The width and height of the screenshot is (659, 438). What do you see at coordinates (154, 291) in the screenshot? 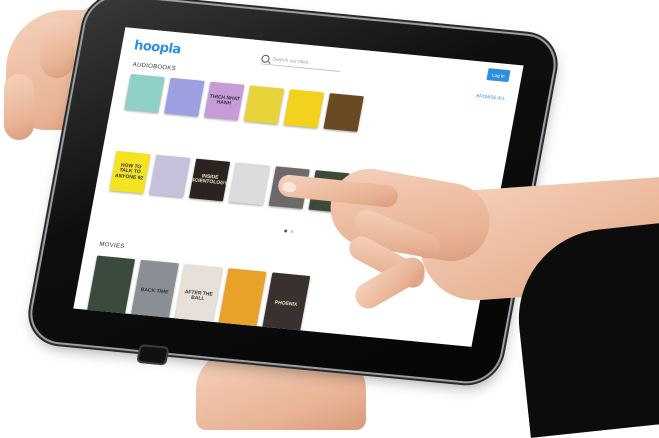
I see `cover-title: BACK TIME` at bounding box center [154, 291].